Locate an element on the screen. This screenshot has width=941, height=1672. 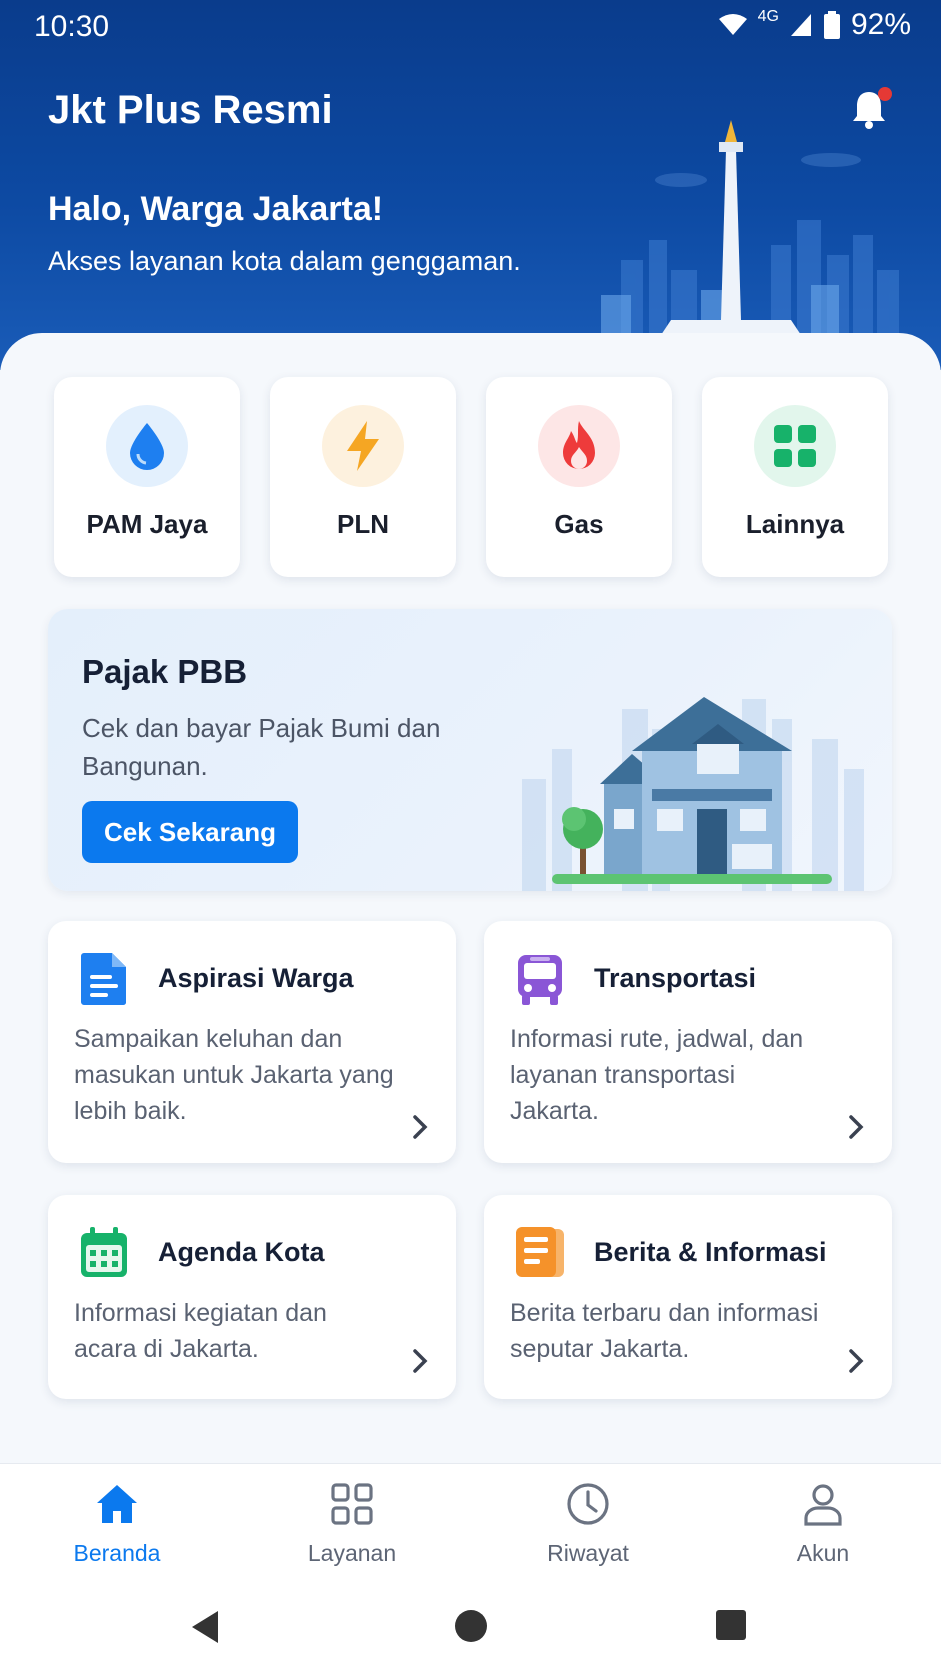
status-icons: 4G 92% is located at coordinates (814, 25).